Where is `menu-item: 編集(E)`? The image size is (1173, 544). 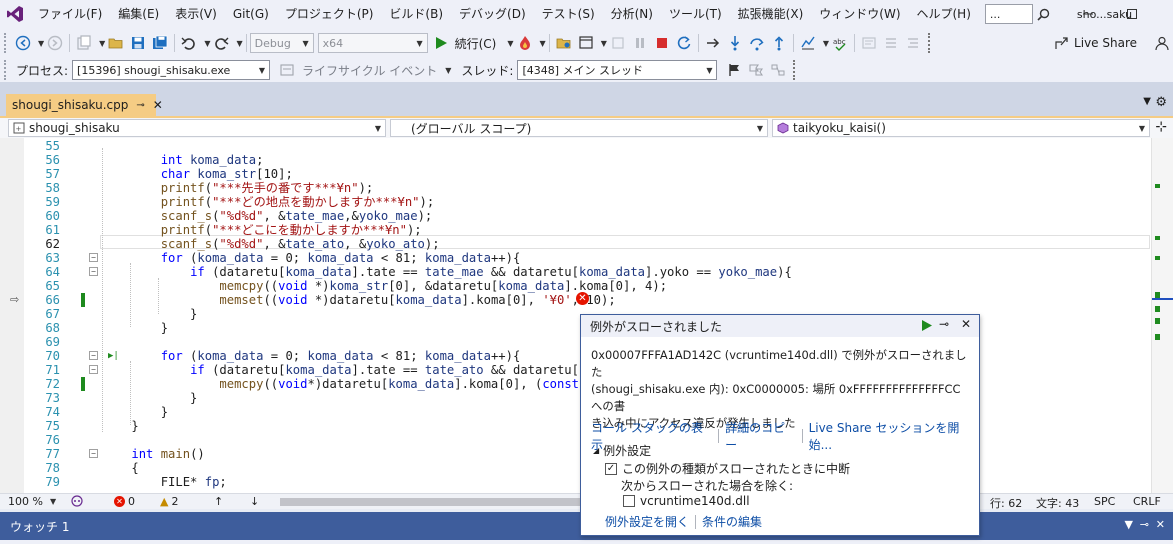
menu-item: 編集(E) is located at coordinates (138, 14).